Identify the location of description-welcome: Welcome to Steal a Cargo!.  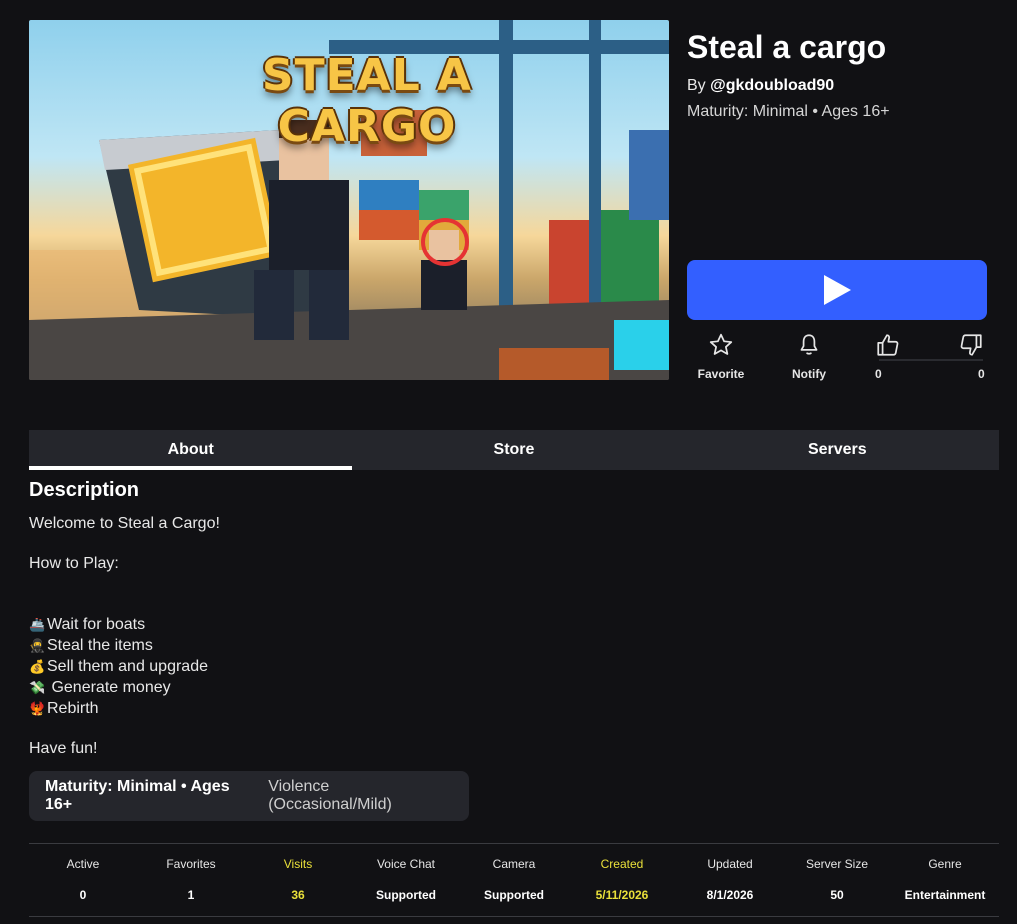
(124, 523).